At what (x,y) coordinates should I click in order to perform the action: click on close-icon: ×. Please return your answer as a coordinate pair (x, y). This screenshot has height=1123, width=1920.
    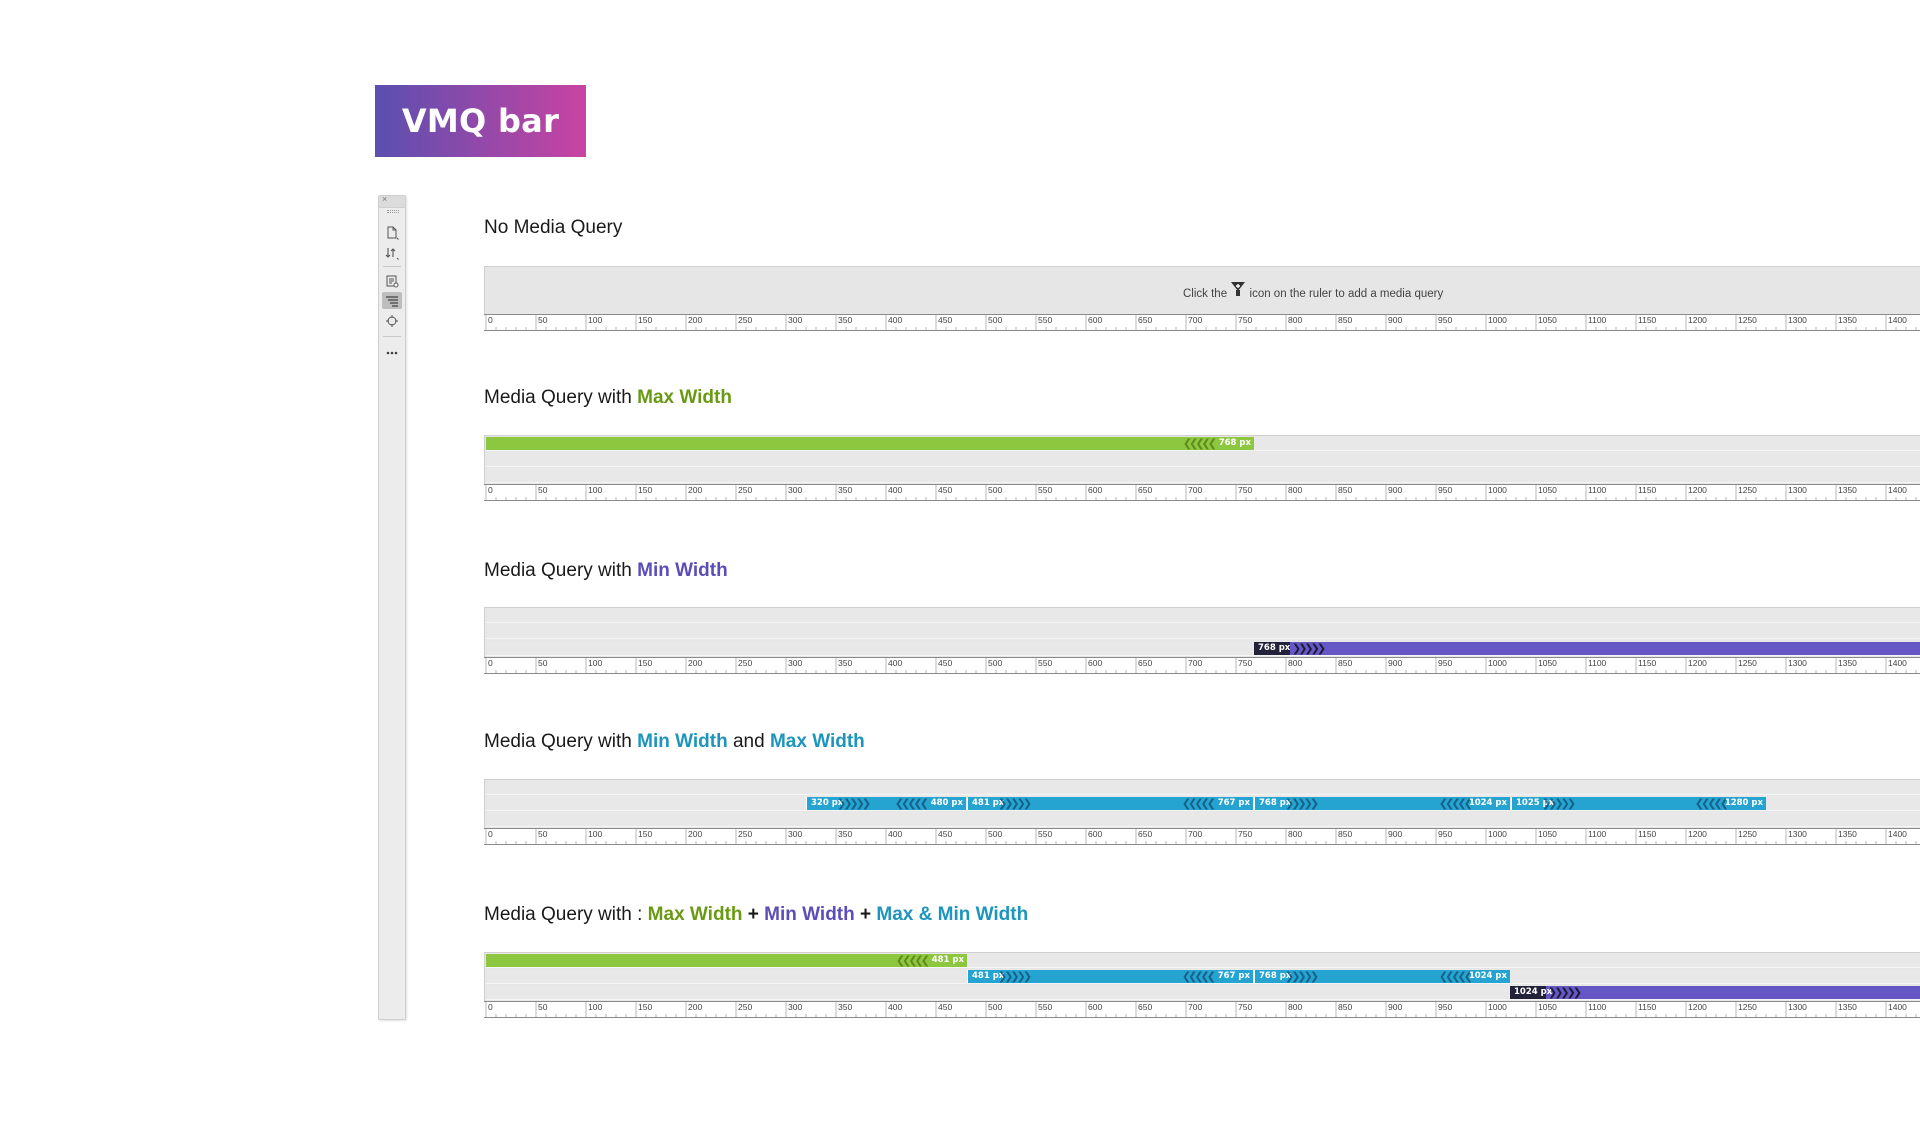
    Looking at the image, I should click on (384, 199).